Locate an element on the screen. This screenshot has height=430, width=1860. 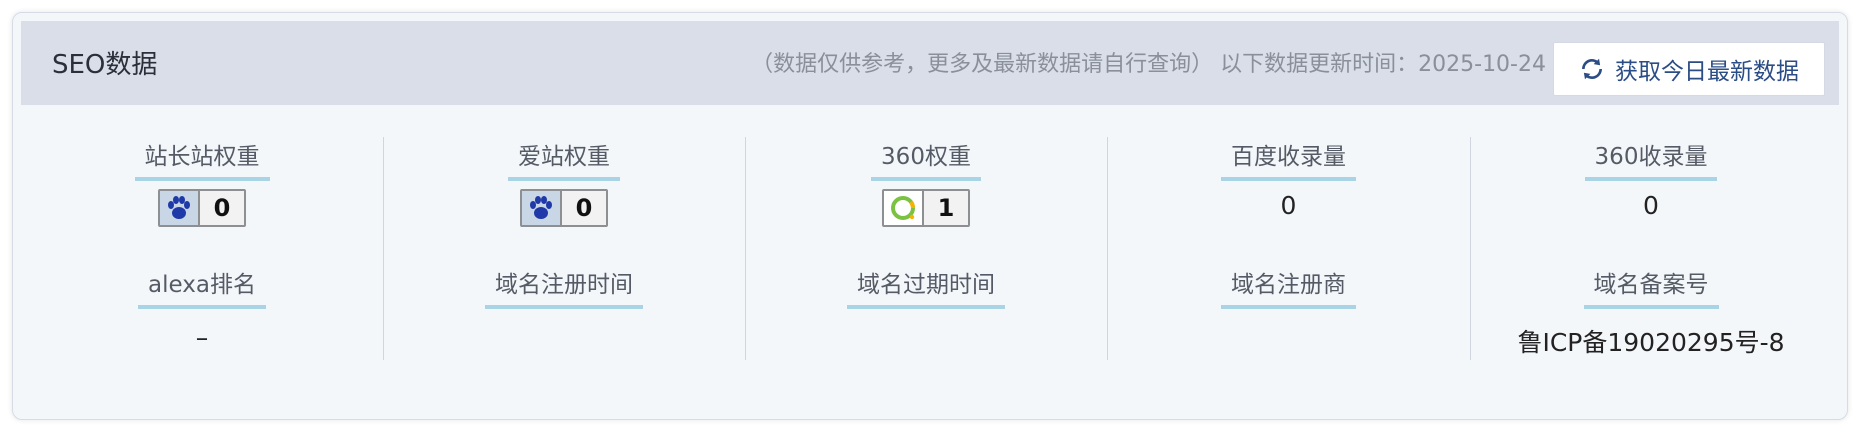
metric-column-5: 360收录量 0 域名备案号 鲁ICP备19020295号-8 is located at coordinates (1651, 266).